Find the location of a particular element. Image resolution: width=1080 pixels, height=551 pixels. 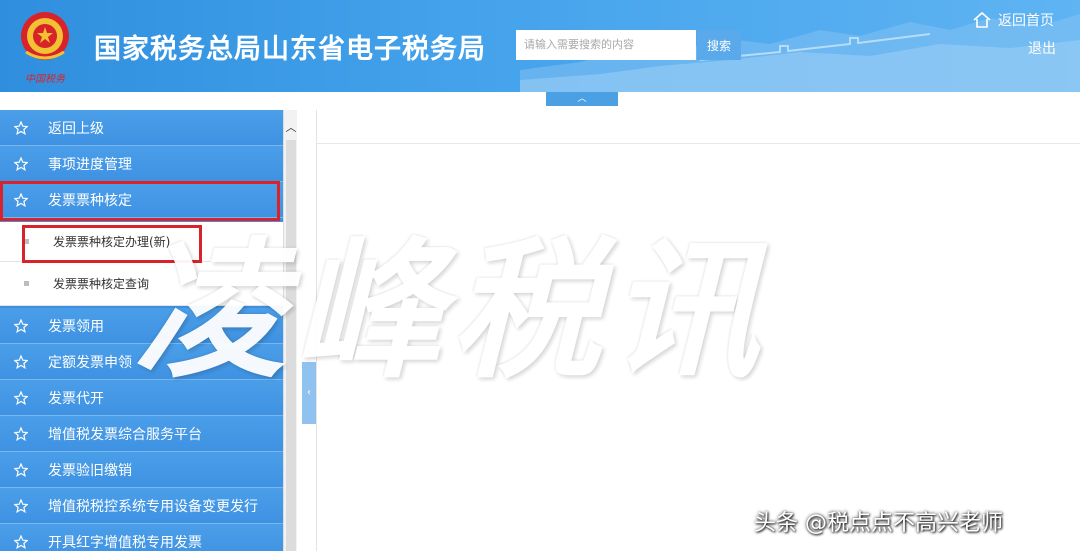

sidebar-item-label: 发票领用 is located at coordinates (76, 326).